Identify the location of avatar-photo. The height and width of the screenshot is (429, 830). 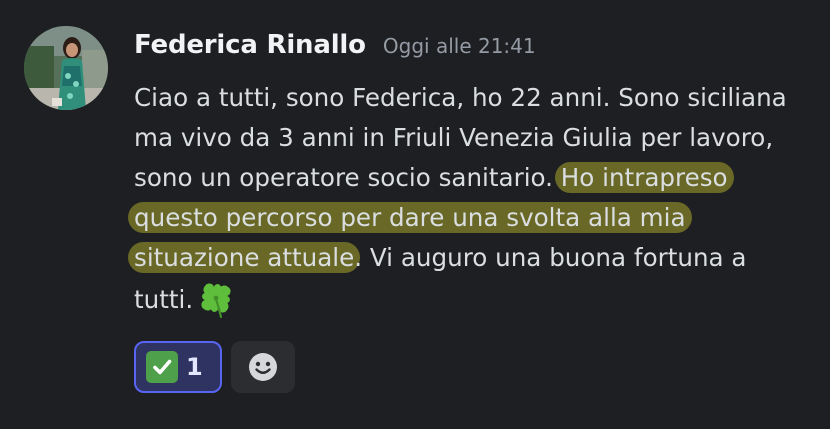
(66, 68).